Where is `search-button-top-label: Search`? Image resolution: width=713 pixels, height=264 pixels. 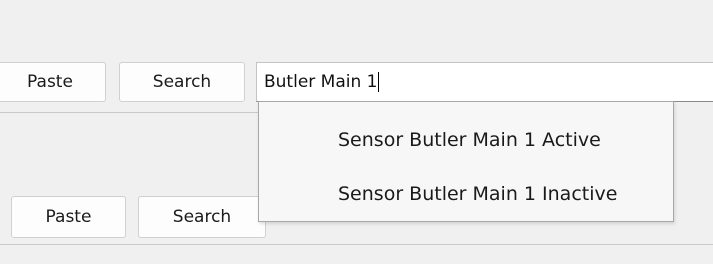
search-button-top-label: Search is located at coordinates (182, 82).